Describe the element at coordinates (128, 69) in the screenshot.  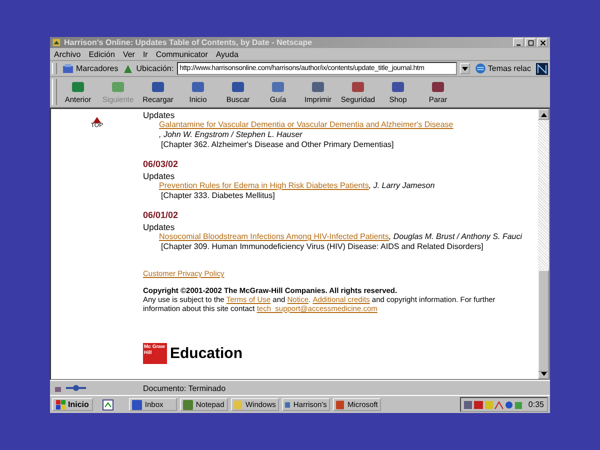
I see `location-icon` at that location.